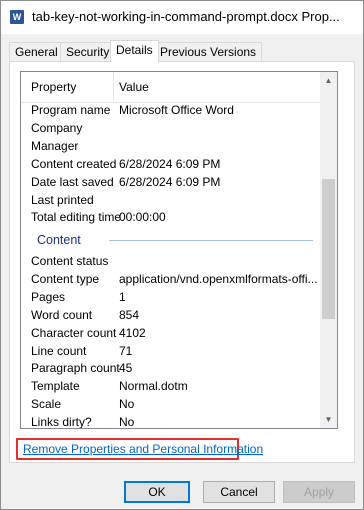  I want to click on apply-button: Apply, so click(319, 492).